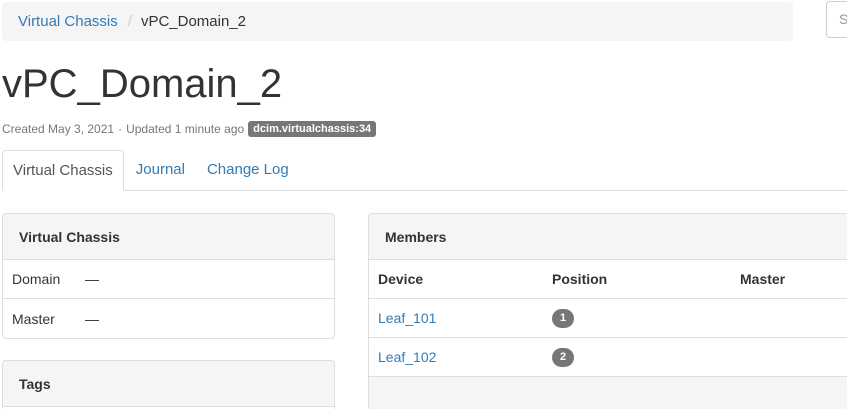 This screenshot has height=409, width=847. I want to click on breadcrumb-current: vPC_Domain_2, so click(193, 21).